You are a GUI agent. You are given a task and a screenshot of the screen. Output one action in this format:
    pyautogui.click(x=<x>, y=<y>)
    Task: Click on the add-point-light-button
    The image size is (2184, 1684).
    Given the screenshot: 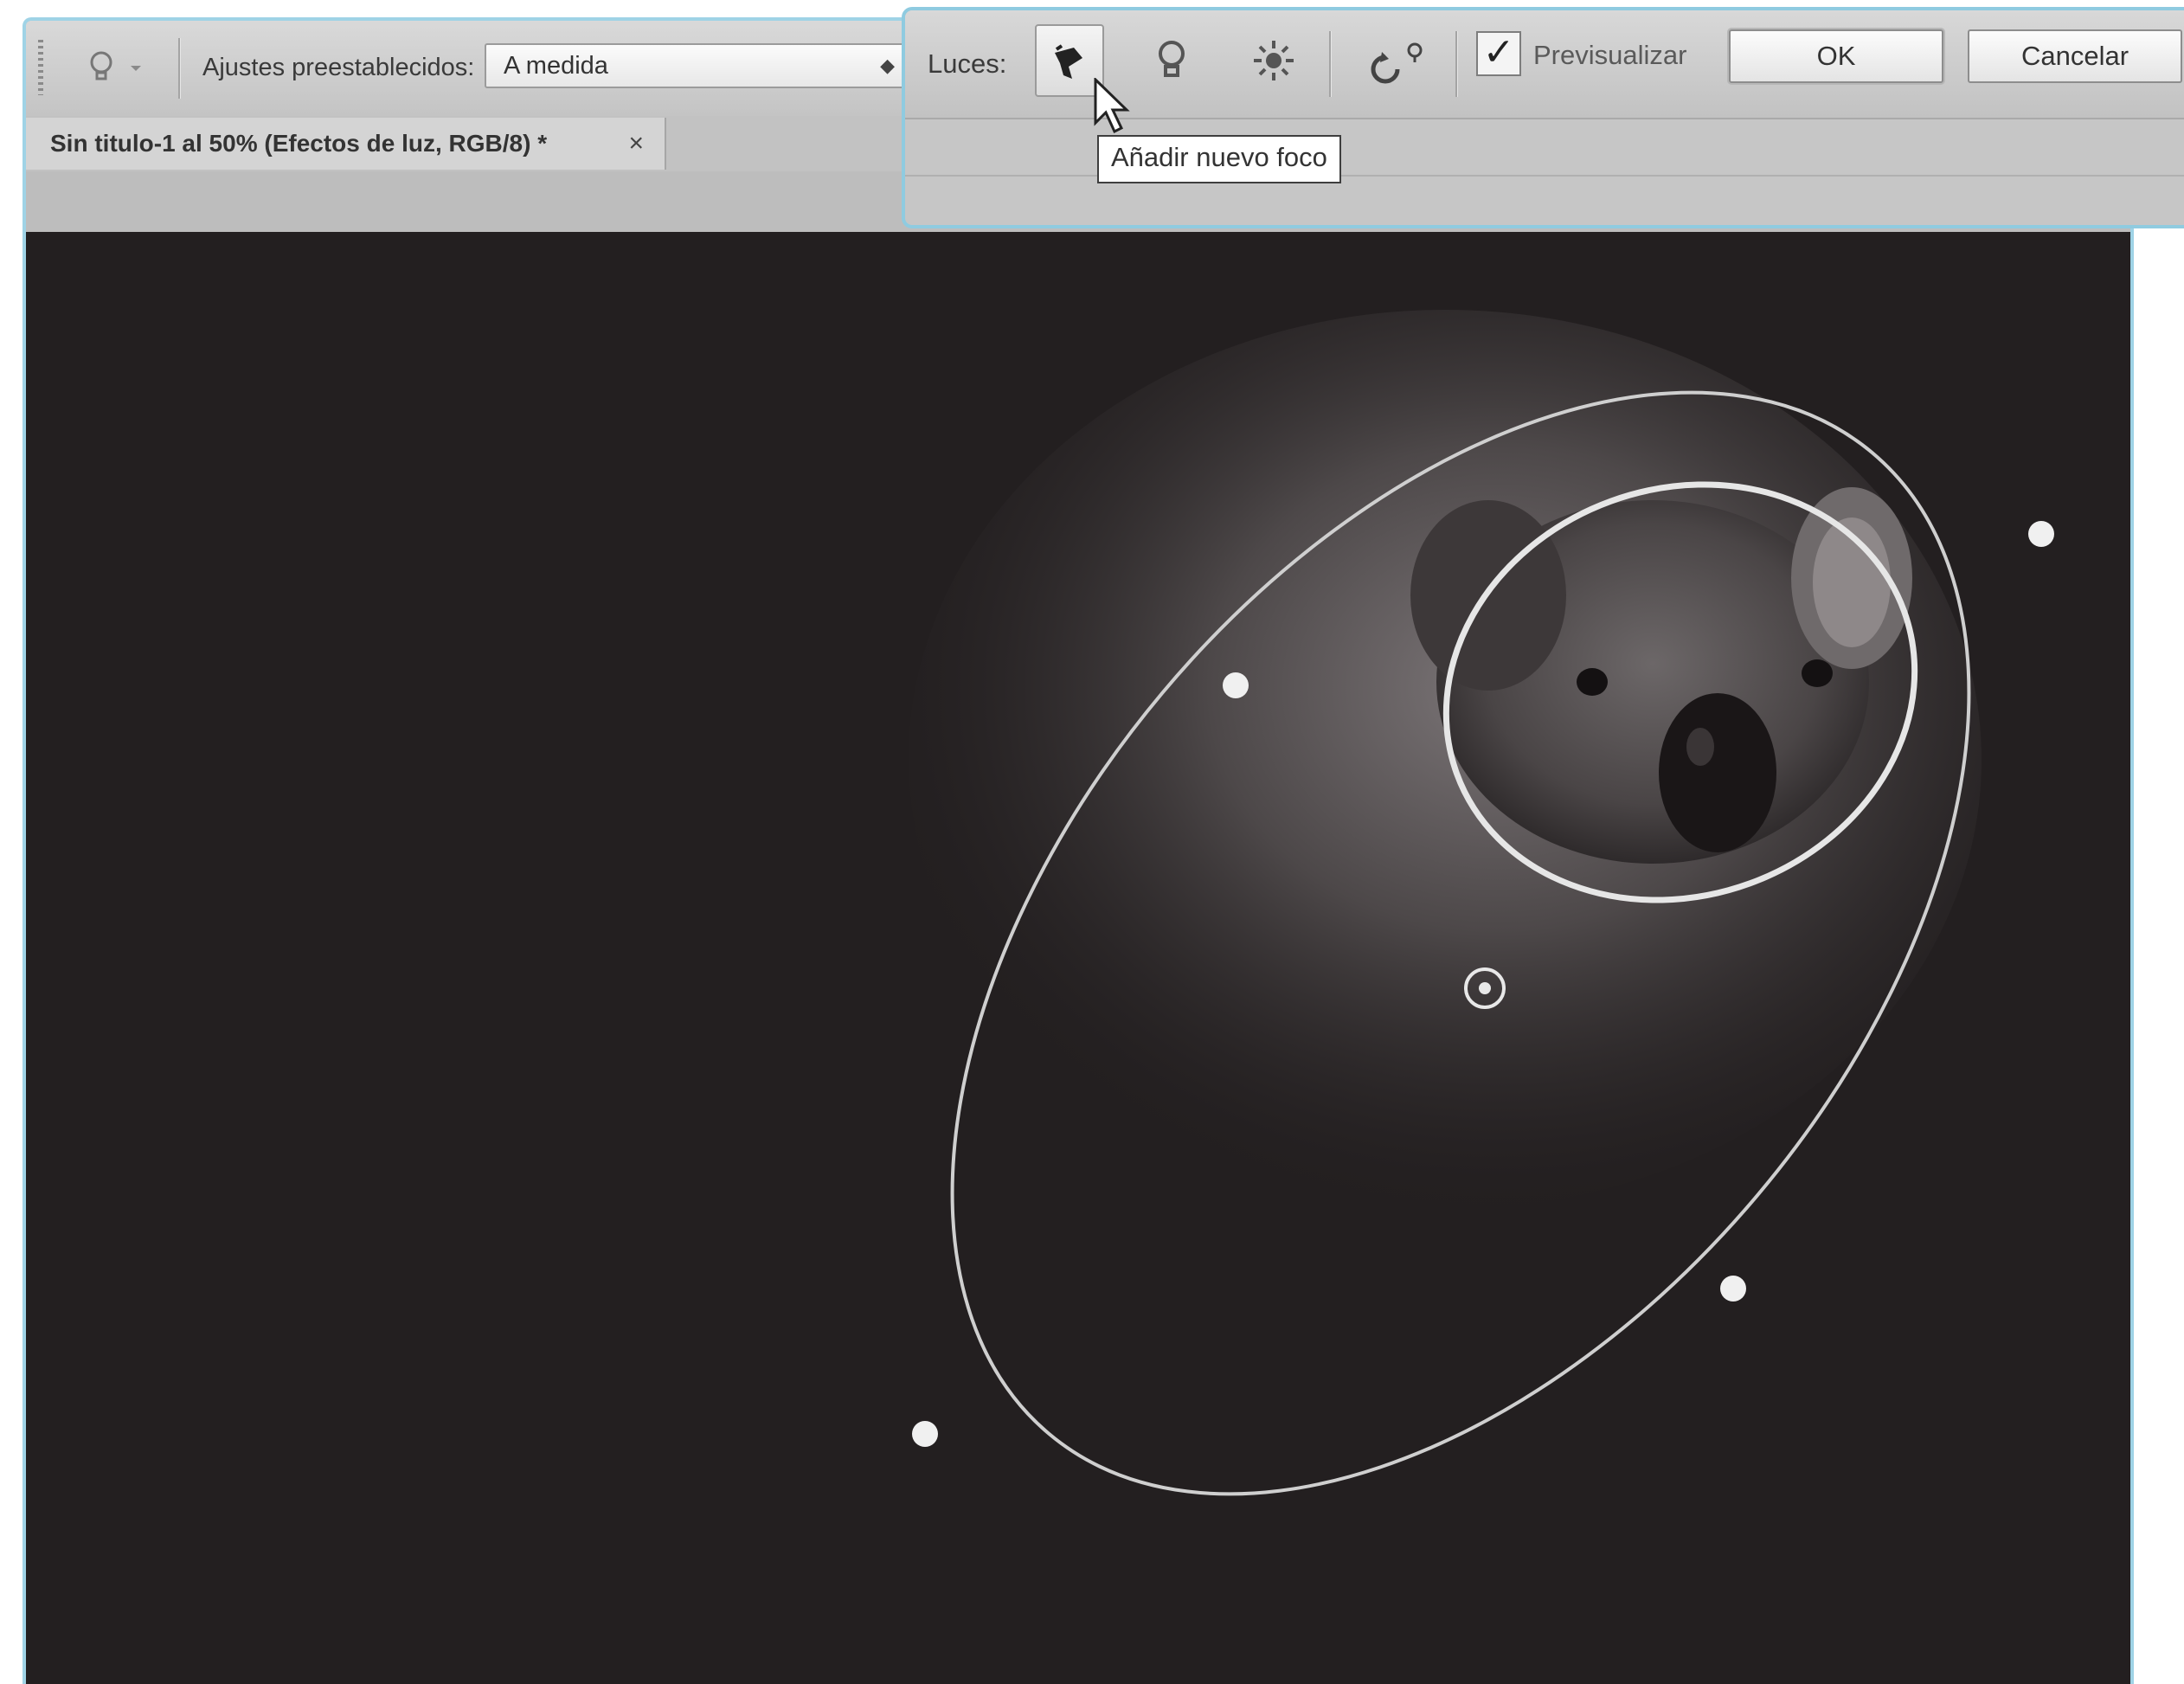 What is the action you would take?
    pyautogui.click(x=1171, y=60)
    